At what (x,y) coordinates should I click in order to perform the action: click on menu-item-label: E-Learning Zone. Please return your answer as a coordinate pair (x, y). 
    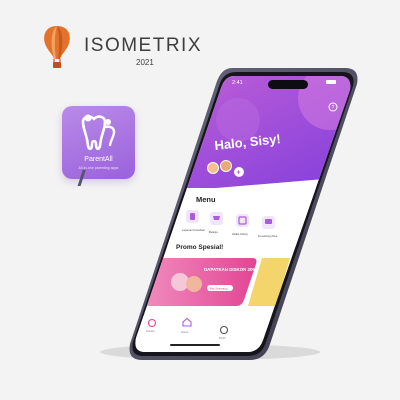
    Looking at the image, I should click on (268, 236).